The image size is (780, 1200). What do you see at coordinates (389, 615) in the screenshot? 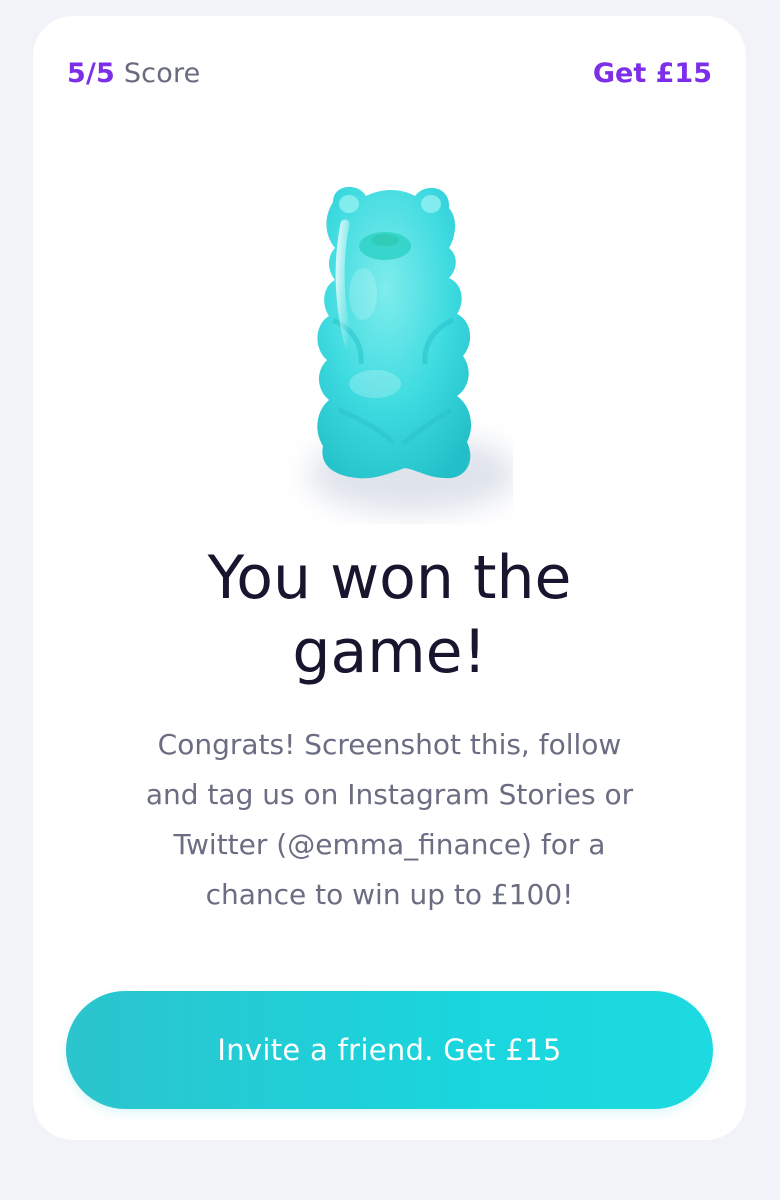
I see `page-title: You won the game!` at bounding box center [389, 615].